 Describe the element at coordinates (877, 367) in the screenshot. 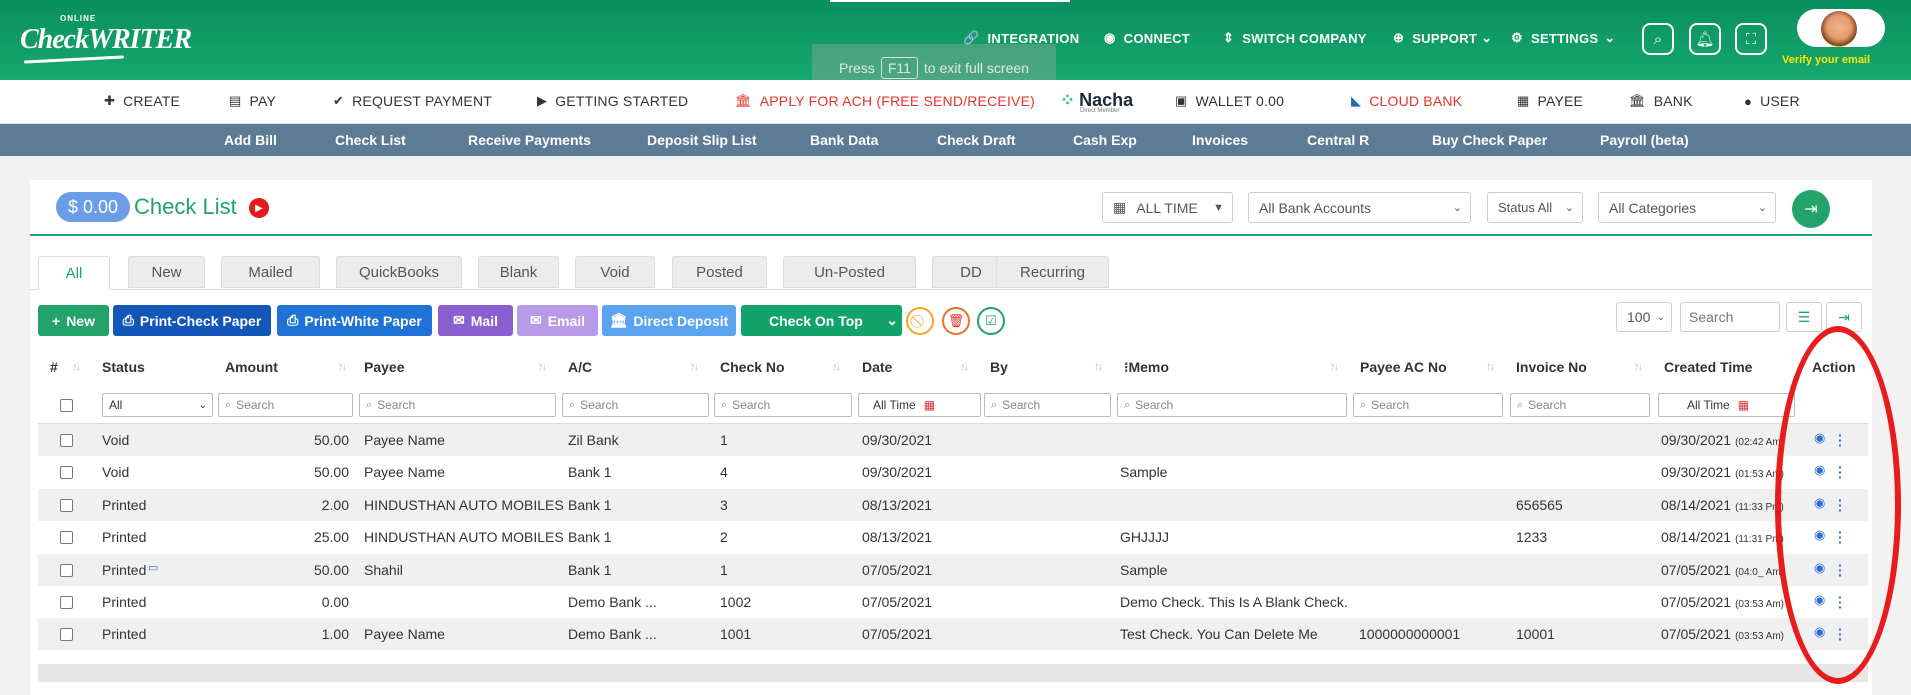

I see `col-date: Date` at that location.